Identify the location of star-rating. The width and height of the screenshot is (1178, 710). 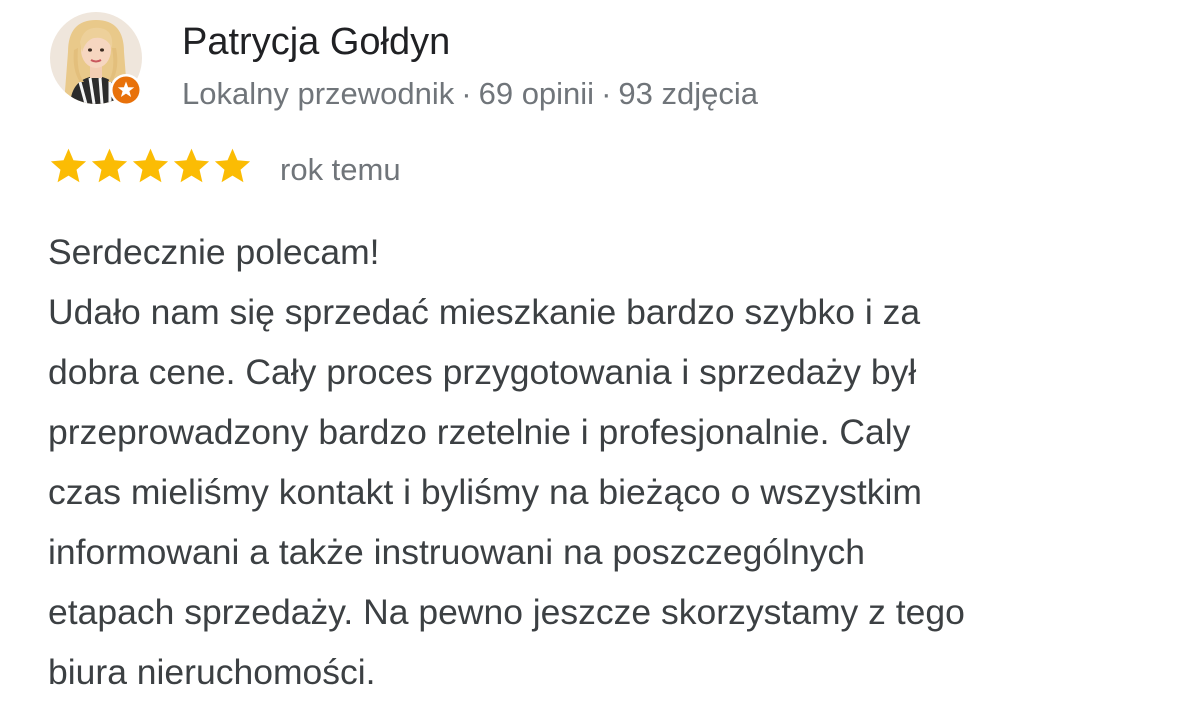
(150, 166).